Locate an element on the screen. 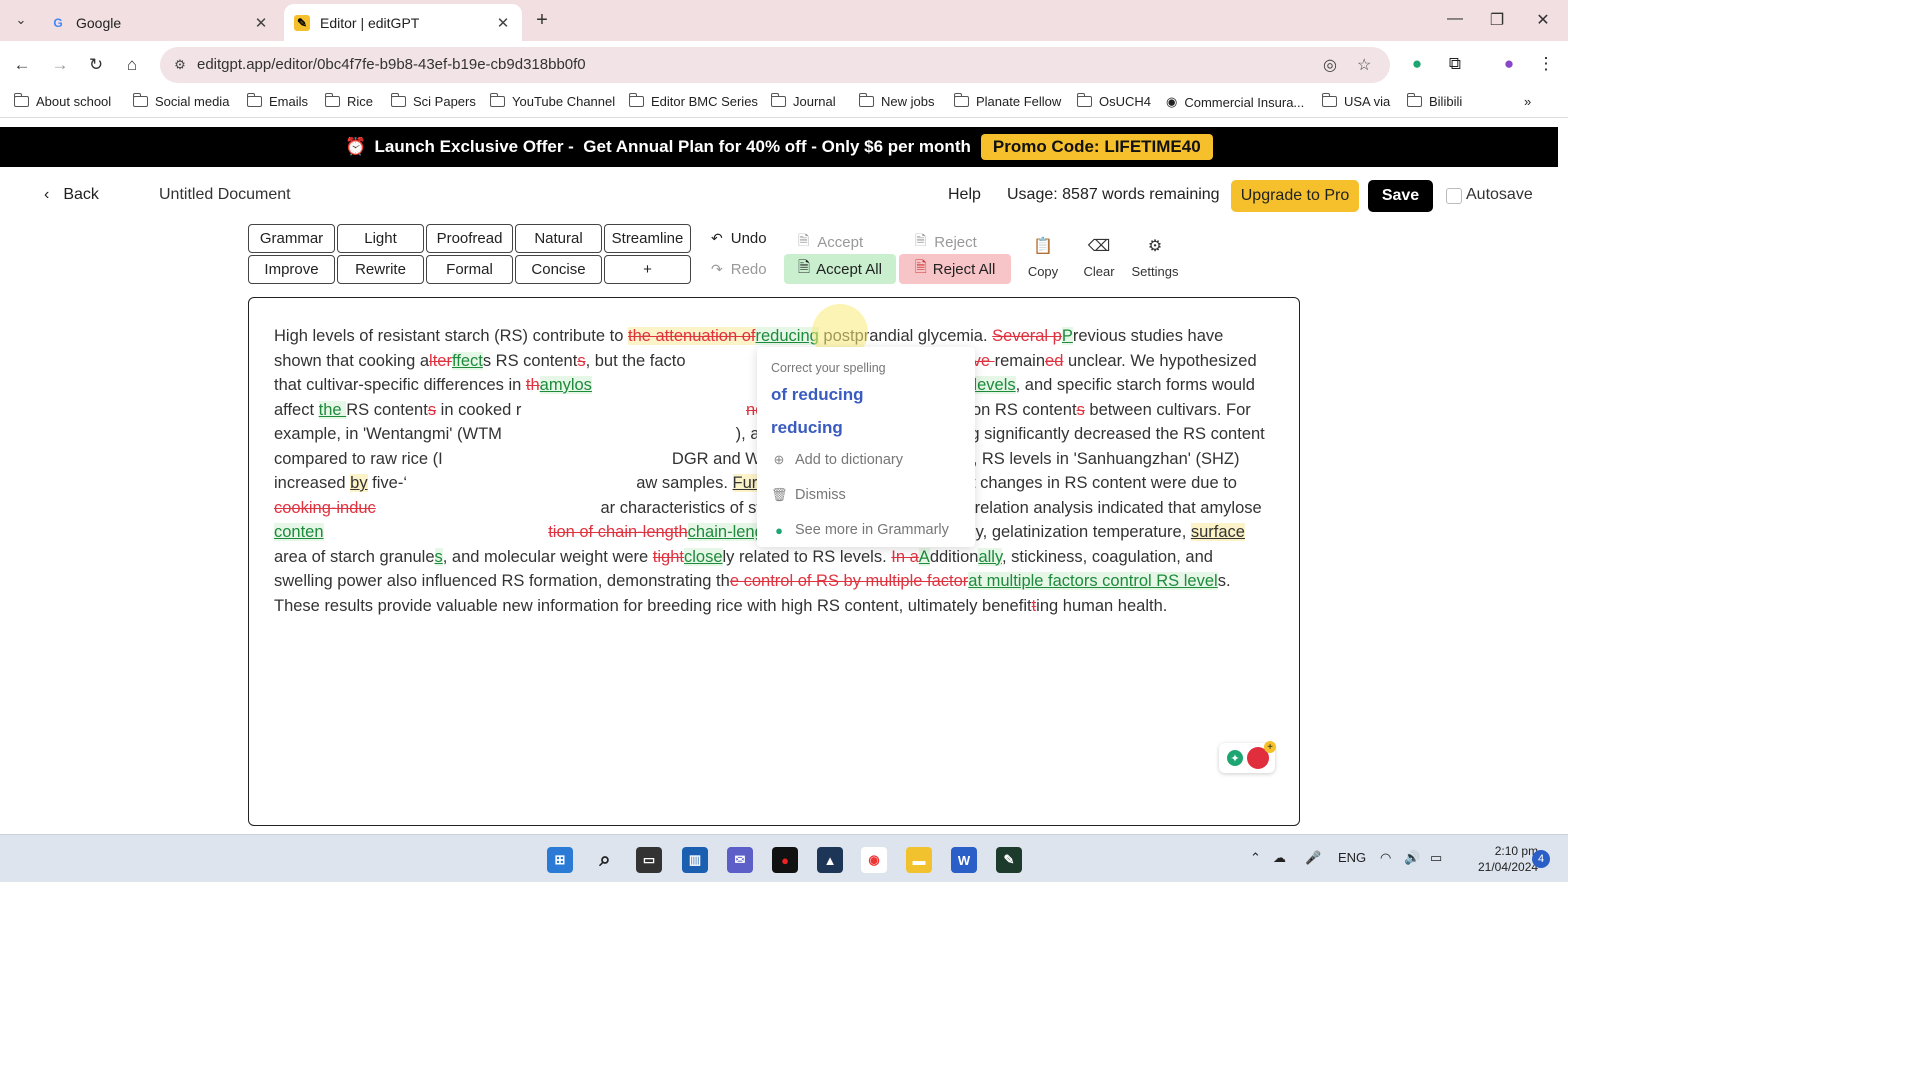 This screenshot has width=1920, height=1080. settings-button: ⚙ Settings is located at coordinates (1155, 259).